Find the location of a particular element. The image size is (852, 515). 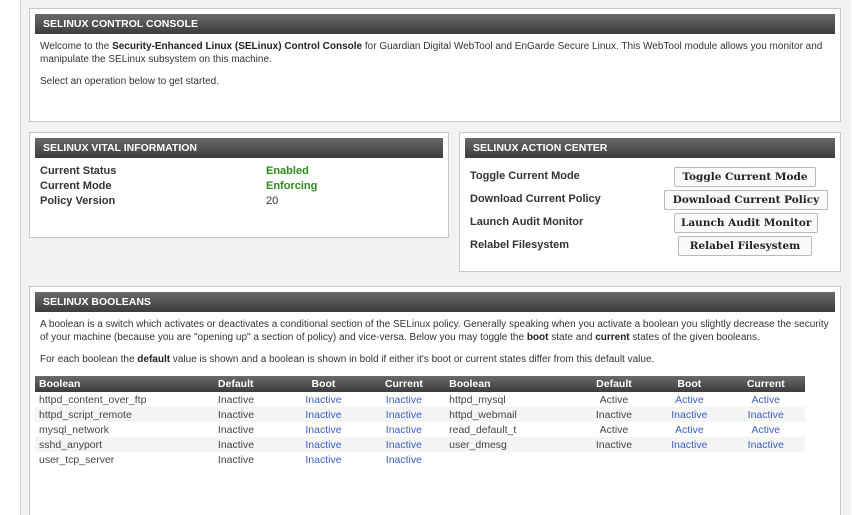

col-boolean-2: Boolean is located at coordinates (510, 384).